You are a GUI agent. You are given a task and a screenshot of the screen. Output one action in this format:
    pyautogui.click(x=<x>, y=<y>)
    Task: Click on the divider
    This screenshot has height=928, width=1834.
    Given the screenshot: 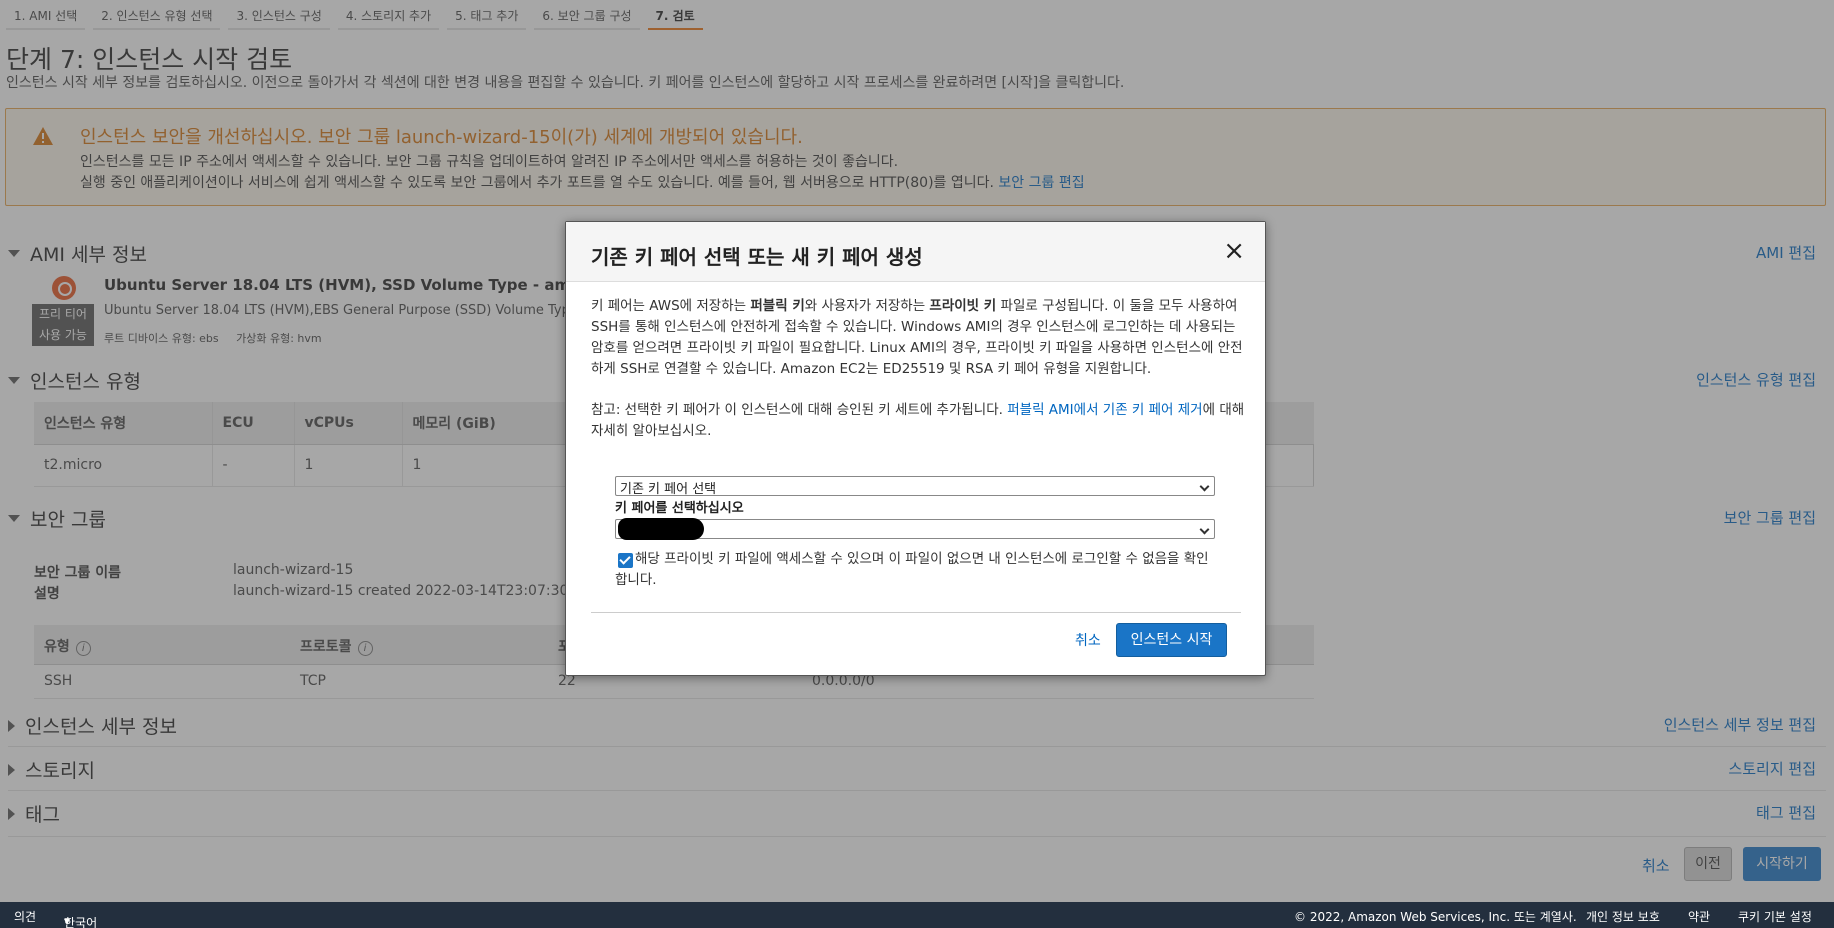 What is the action you would take?
    pyautogui.click(x=916, y=612)
    